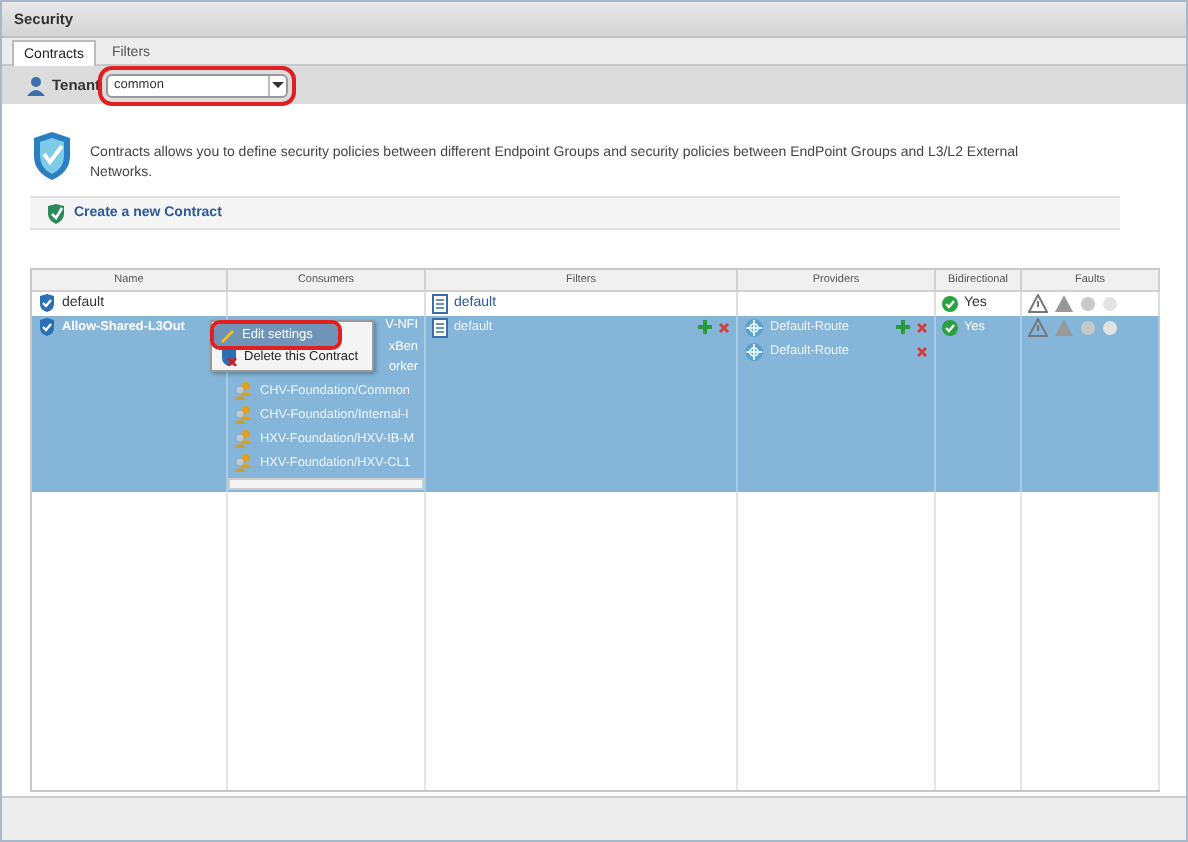  Describe the element at coordinates (56, 213) in the screenshot. I see `shield-check-icon` at that location.